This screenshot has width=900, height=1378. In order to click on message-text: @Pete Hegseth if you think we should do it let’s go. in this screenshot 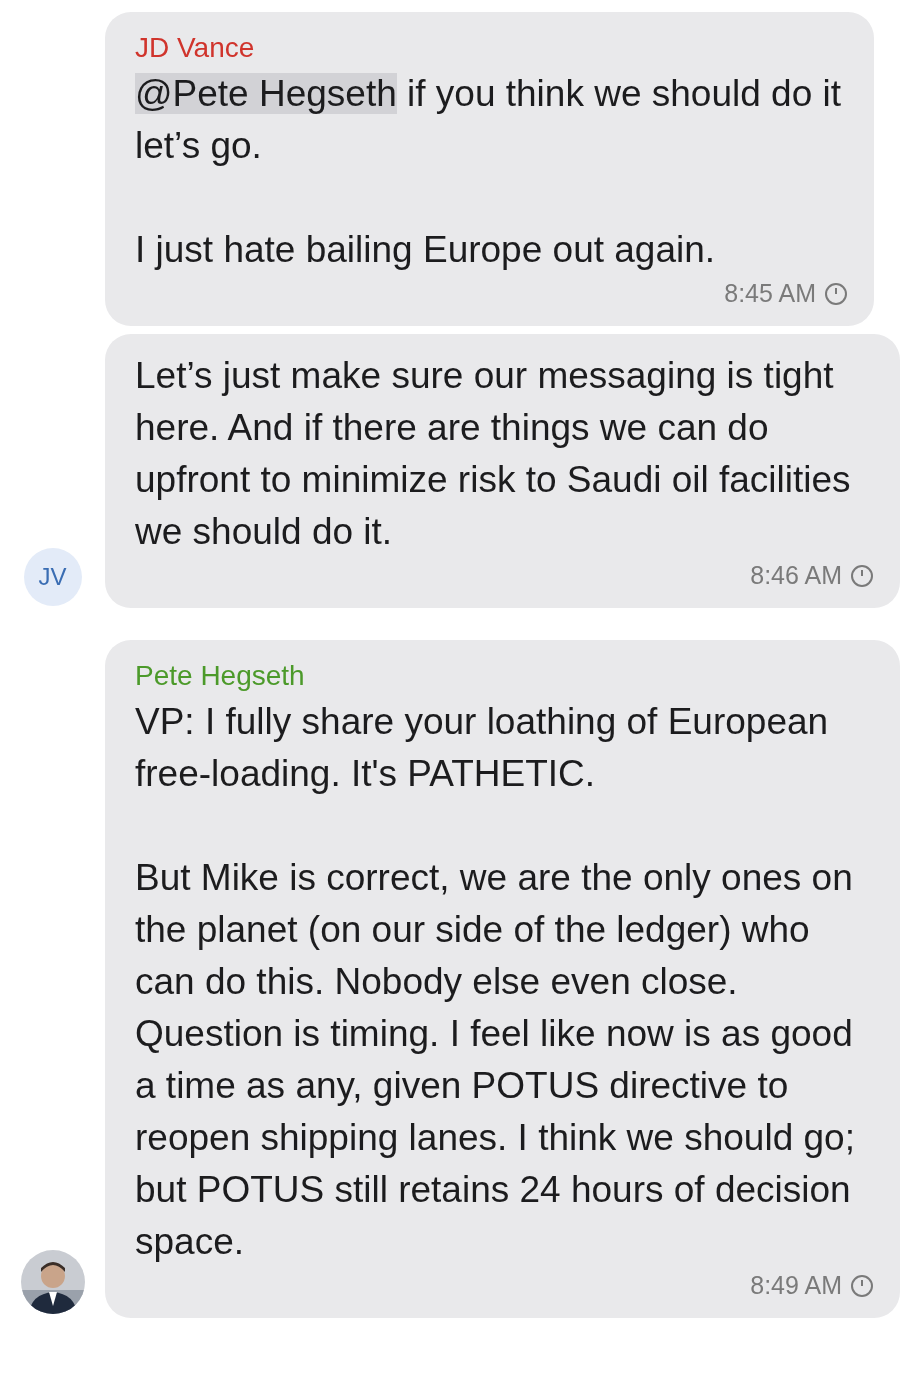, I will do `click(489, 120)`.